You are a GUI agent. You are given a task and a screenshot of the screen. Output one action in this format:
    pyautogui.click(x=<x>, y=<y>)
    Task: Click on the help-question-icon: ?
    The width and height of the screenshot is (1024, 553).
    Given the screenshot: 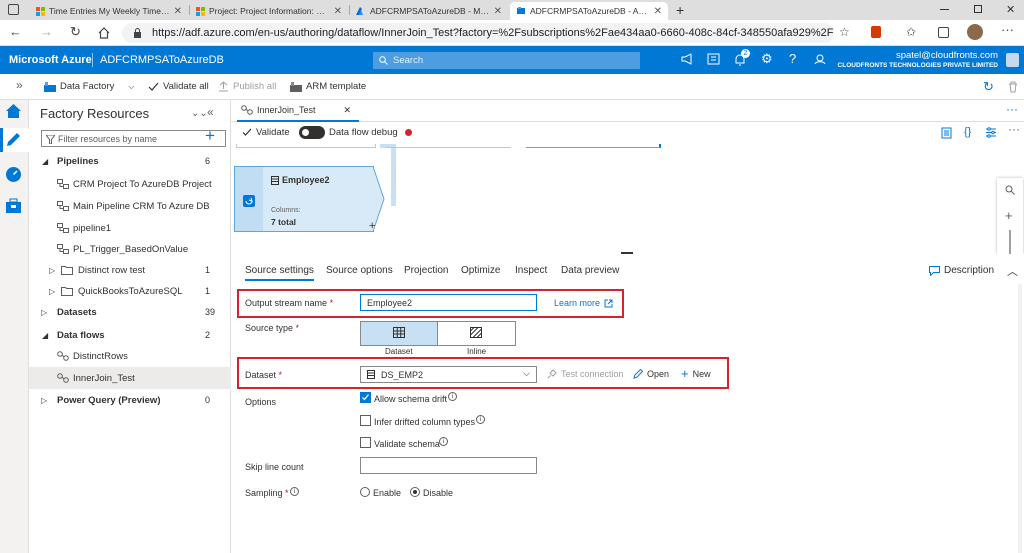 What is the action you would take?
    pyautogui.click(x=792, y=58)
    